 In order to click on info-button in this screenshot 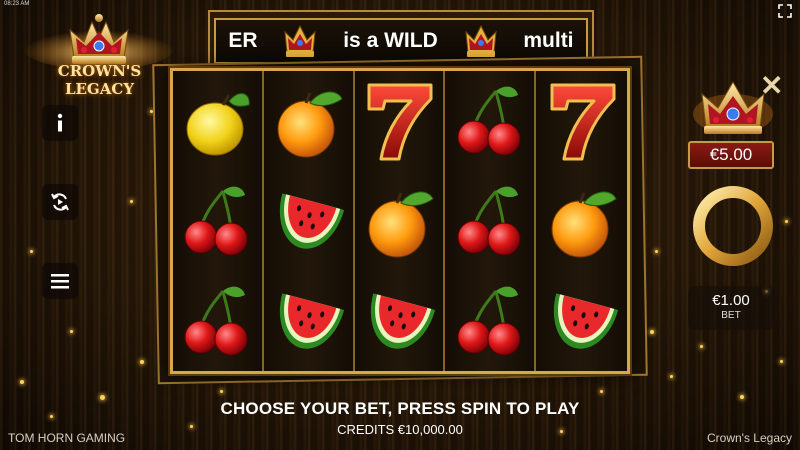, I will do `click(60, 123)`.